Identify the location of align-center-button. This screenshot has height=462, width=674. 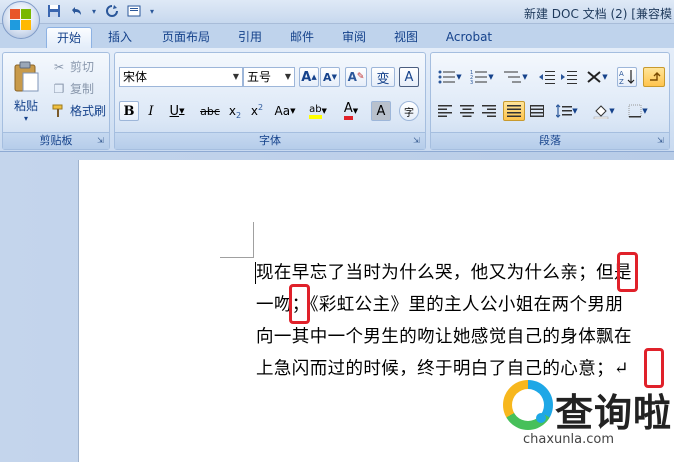
(467, 111).